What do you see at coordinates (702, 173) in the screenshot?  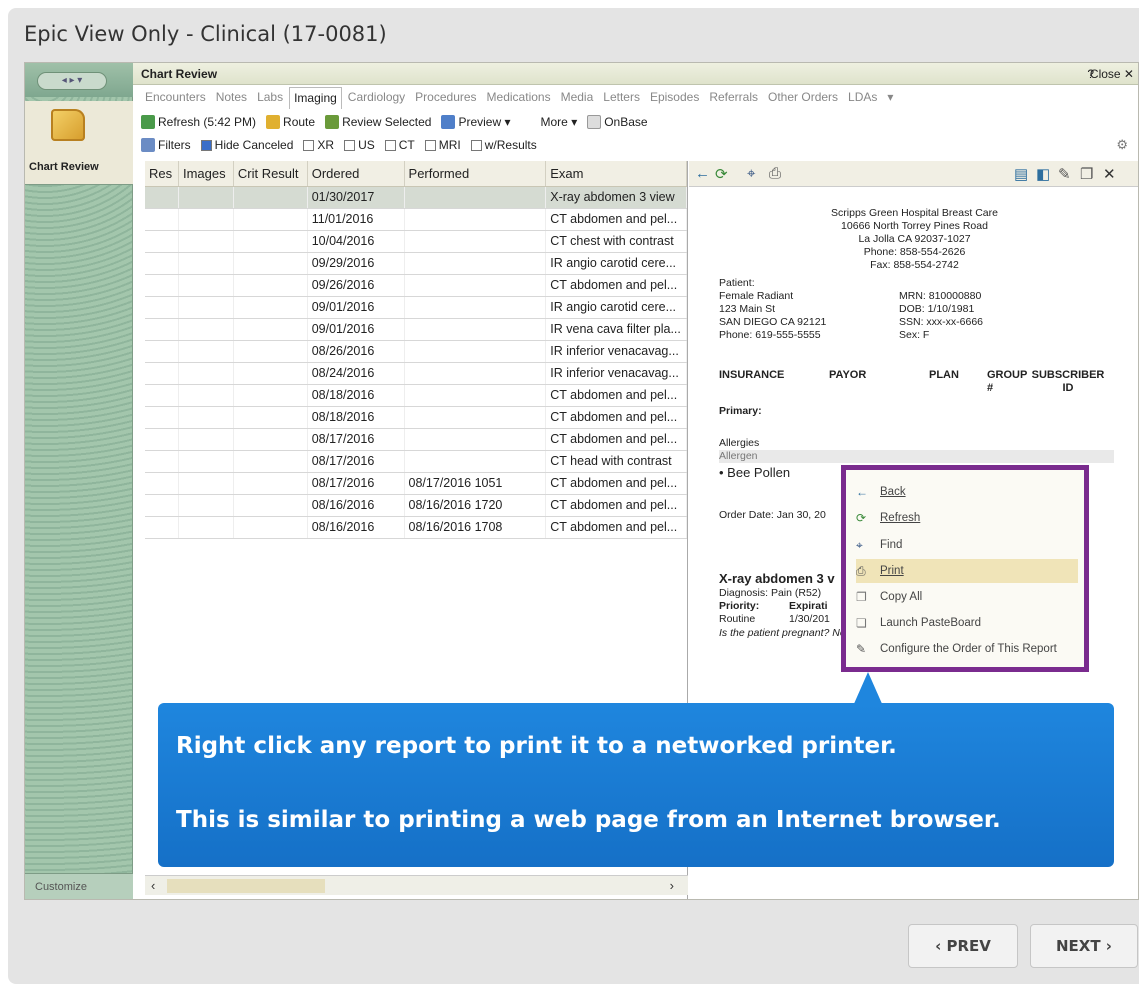 I see `back-arrow-icon: ←` at bounding box center [702, 173].